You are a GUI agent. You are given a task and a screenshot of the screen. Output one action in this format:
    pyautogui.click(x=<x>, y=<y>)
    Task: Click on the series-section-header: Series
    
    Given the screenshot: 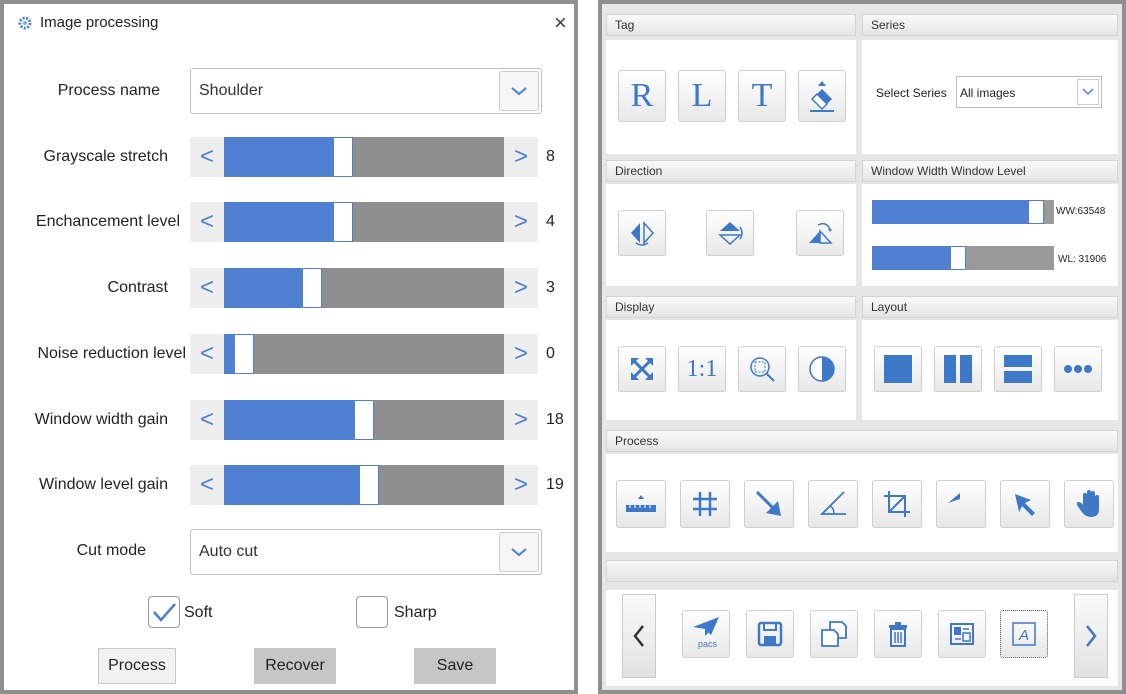 What is the action you would take?
    pyautogui.click(x=990, y=25)
    